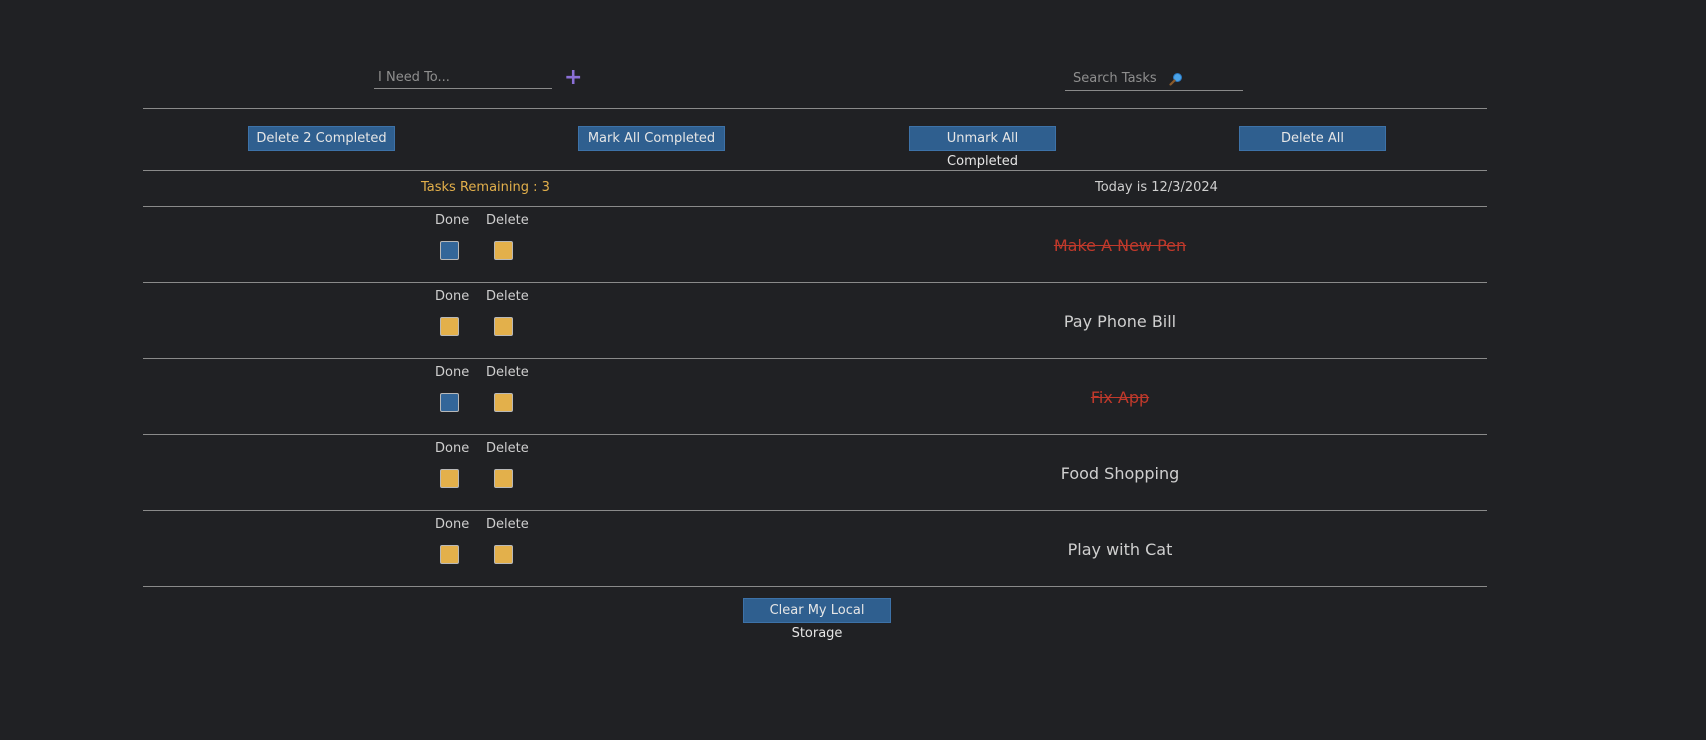 Image resolution: width=1706 pixels, height=740 pixels. I want to click on plus-icon: +, so click(573, 78).